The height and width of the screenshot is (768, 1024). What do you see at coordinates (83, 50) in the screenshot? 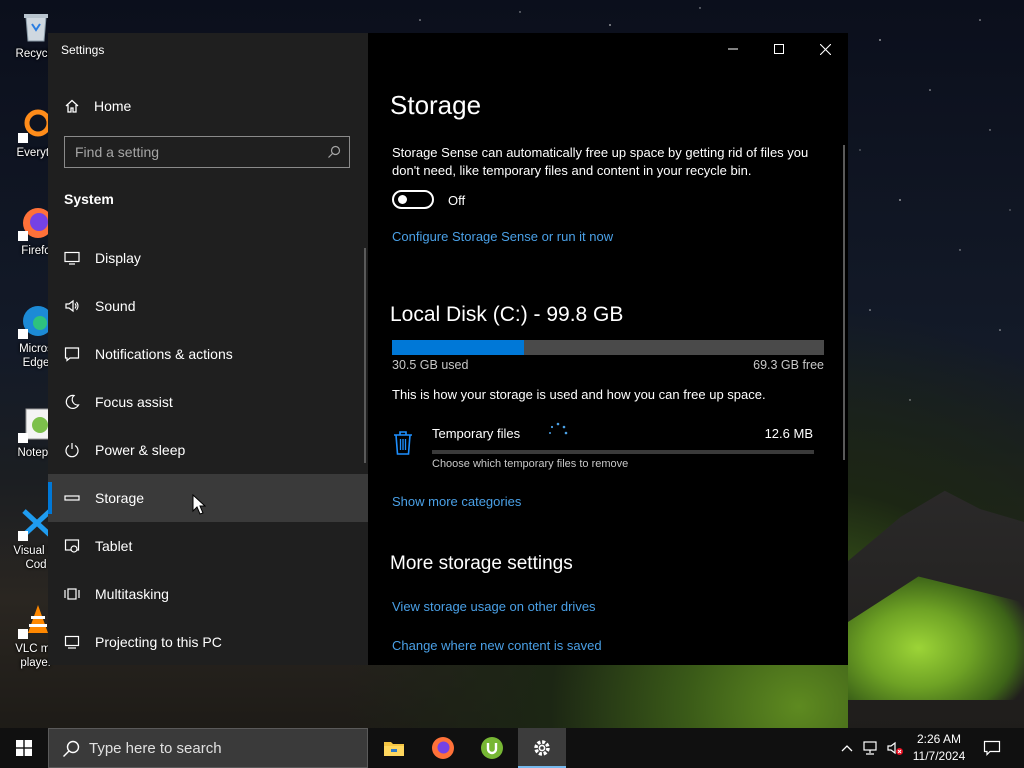
I see `window-title: Settings` at bounding box center [83, 50].